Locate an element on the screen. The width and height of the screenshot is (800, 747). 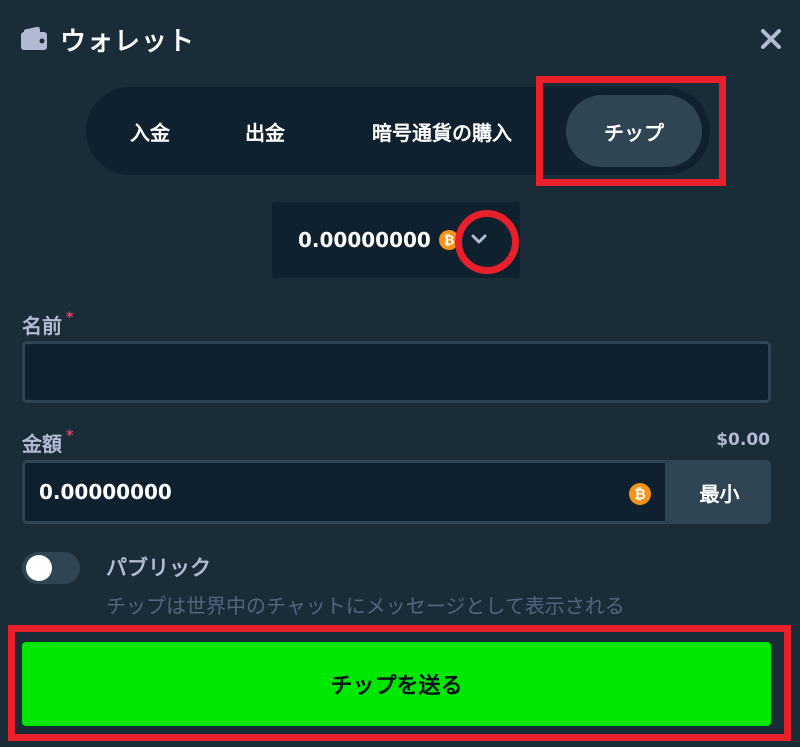
public-label: パブリック is located at coordinates (158, 568).